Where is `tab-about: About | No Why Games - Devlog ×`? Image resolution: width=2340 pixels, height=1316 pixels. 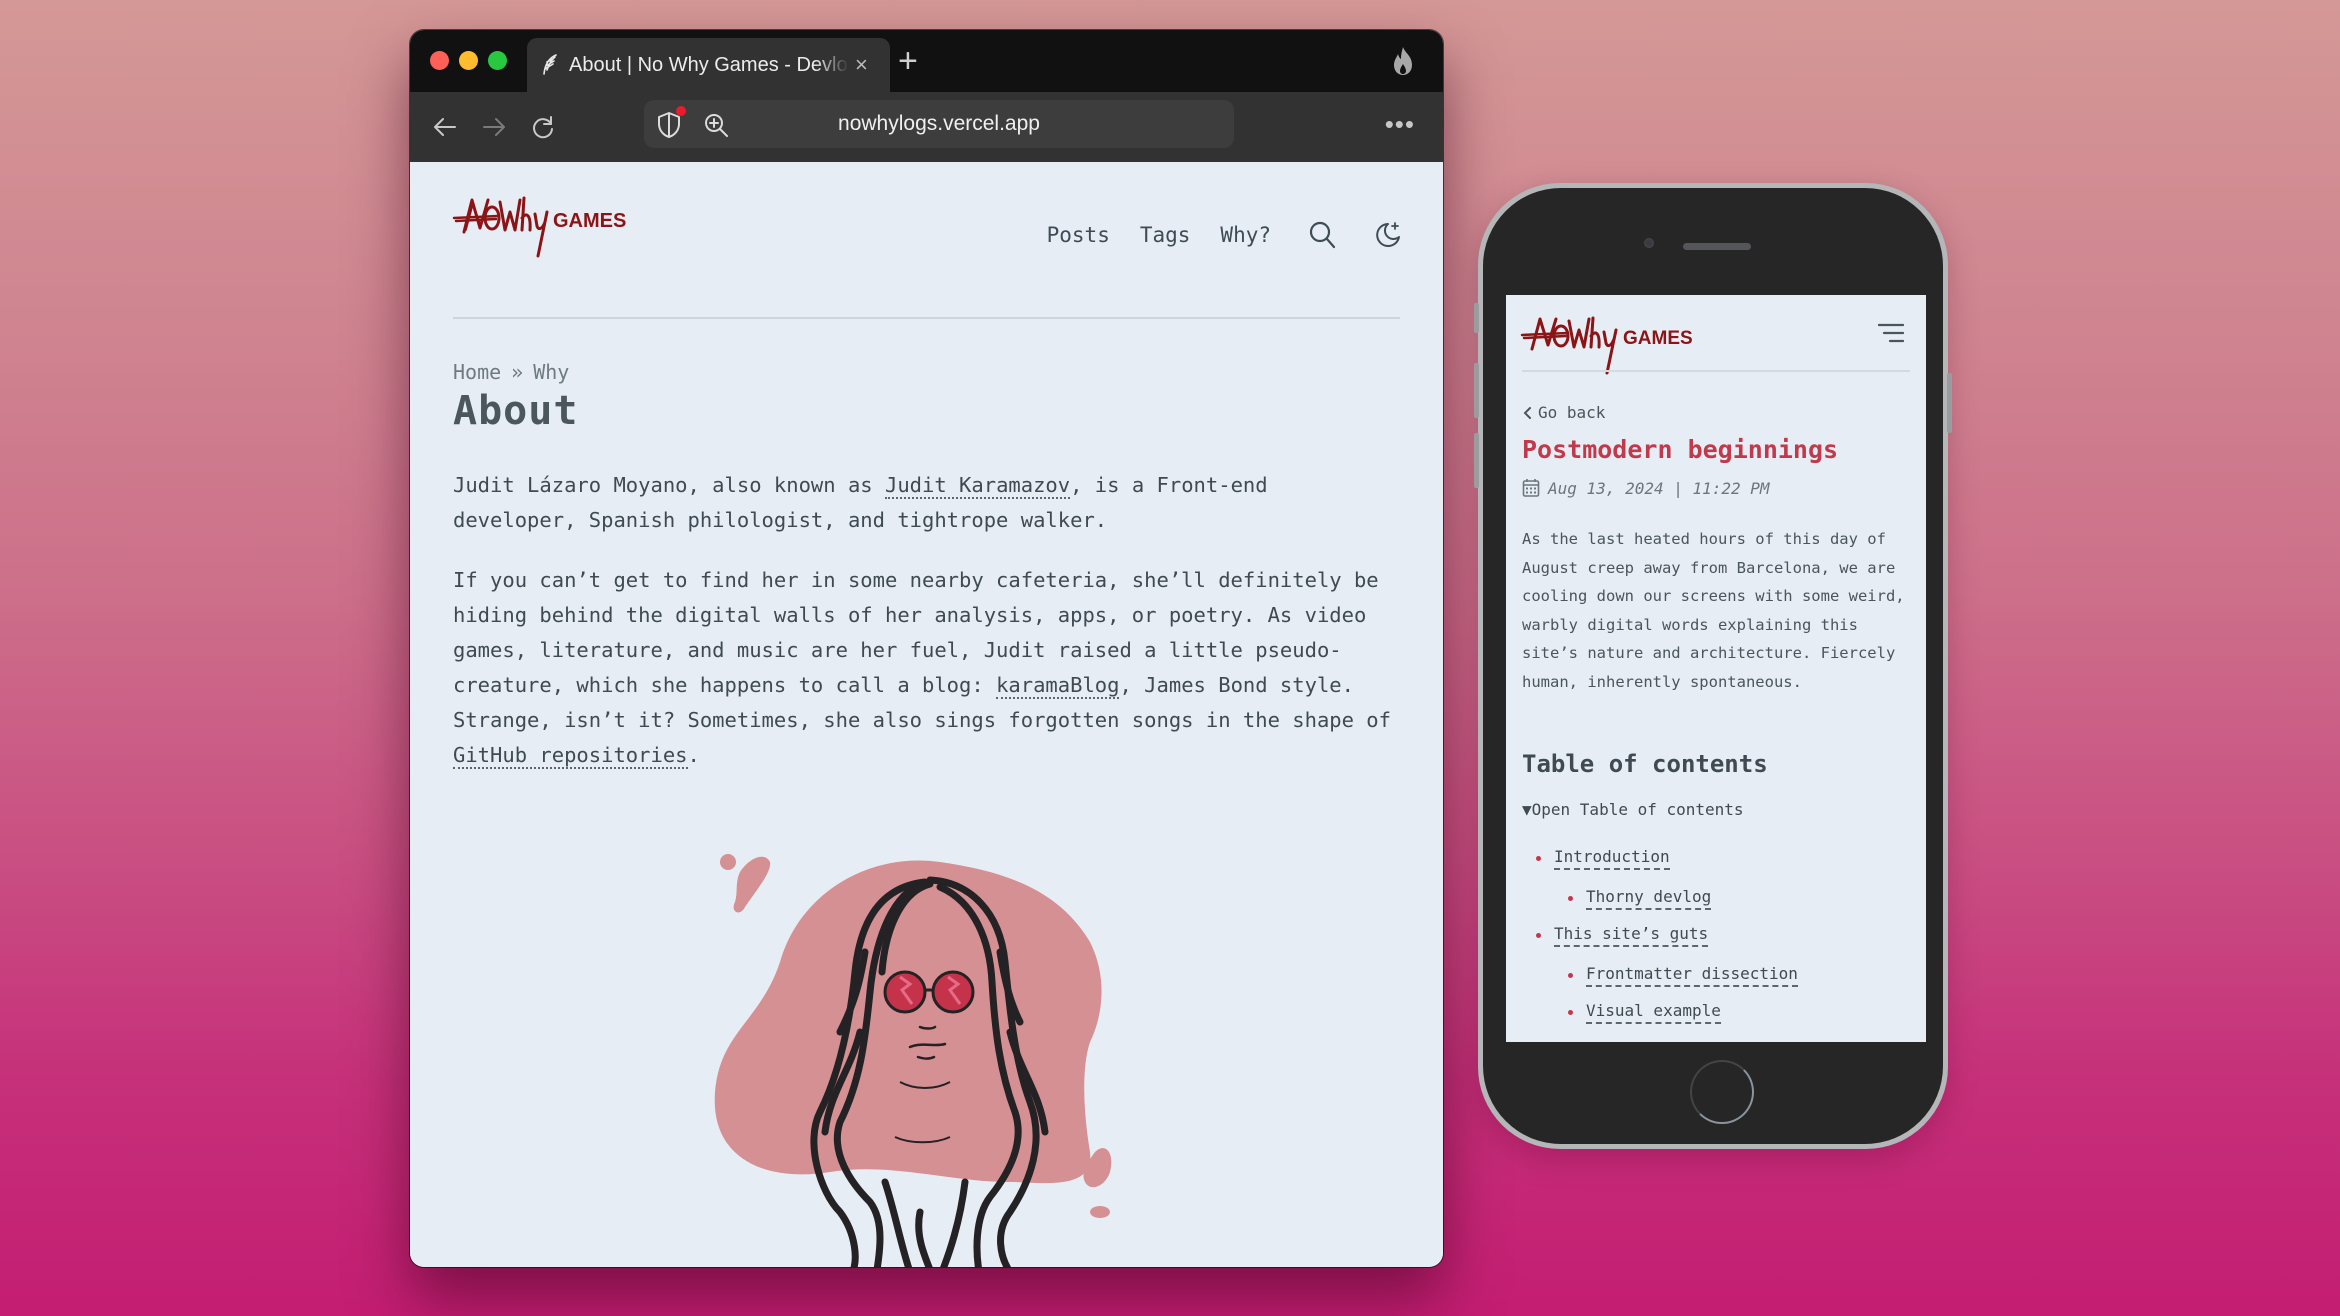
tab-about: About | No Why Games - Devlog × is located at coordinates (708, 65).